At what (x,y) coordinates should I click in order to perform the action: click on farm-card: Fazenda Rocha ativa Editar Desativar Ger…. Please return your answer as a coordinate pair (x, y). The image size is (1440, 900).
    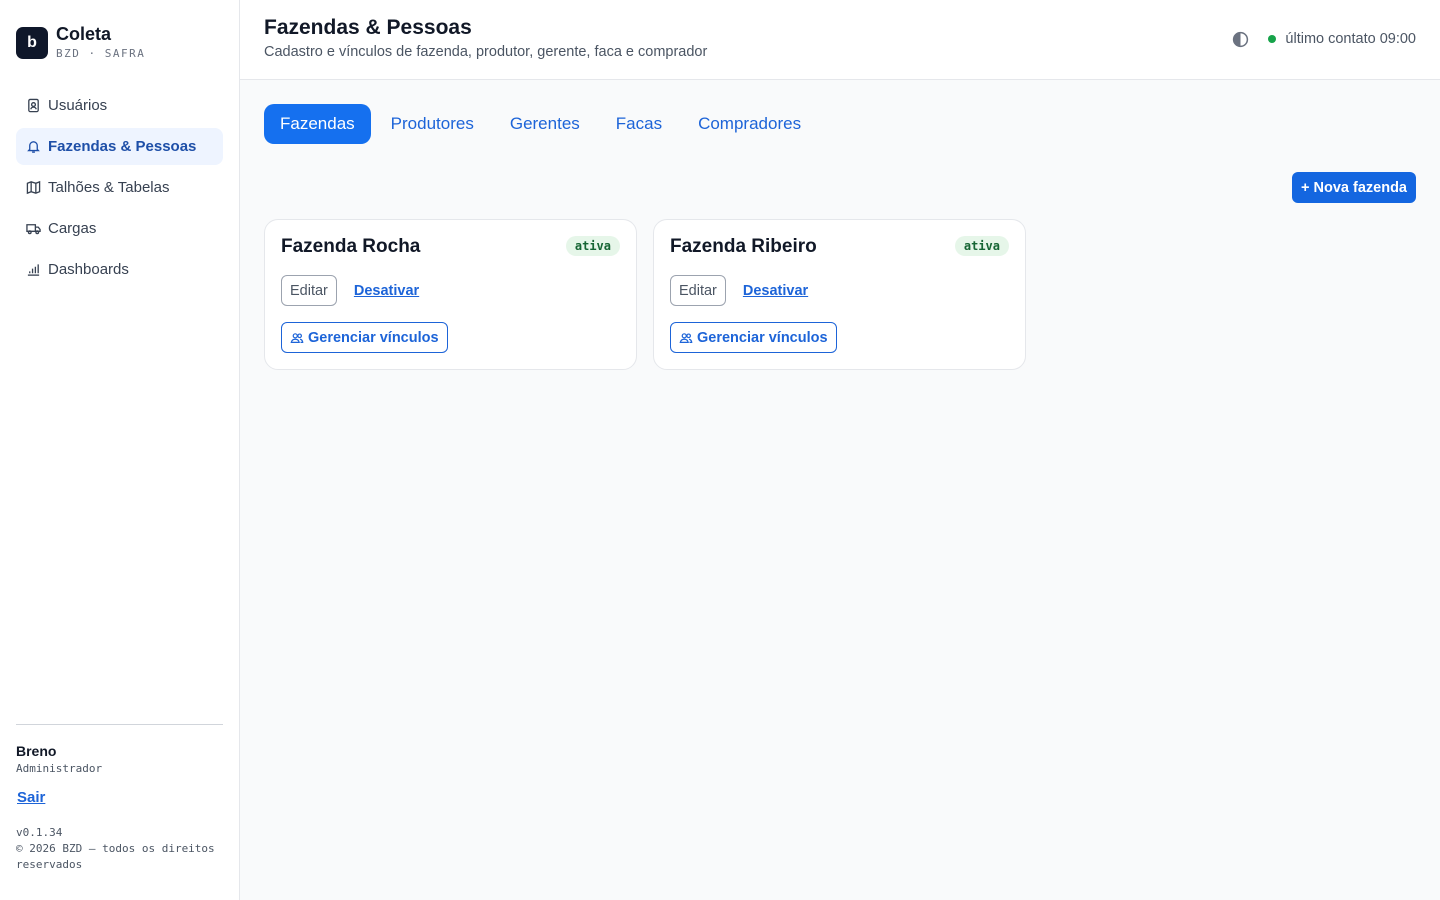
    Looking at the image, I should click on (450, 294).